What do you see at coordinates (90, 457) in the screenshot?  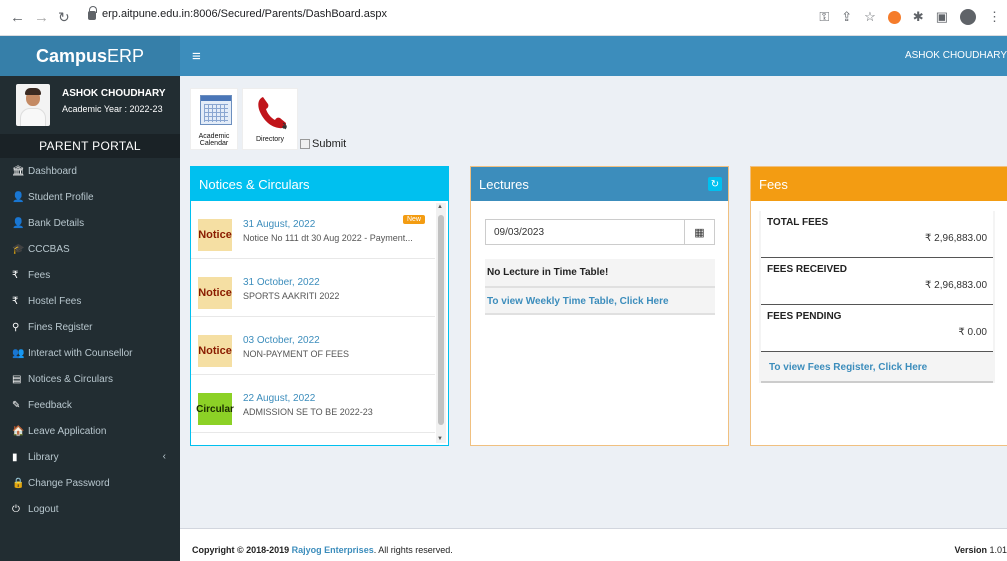 I see `sidebar-item-library: ▮ Library ‹` at bounding box center [90, 457].